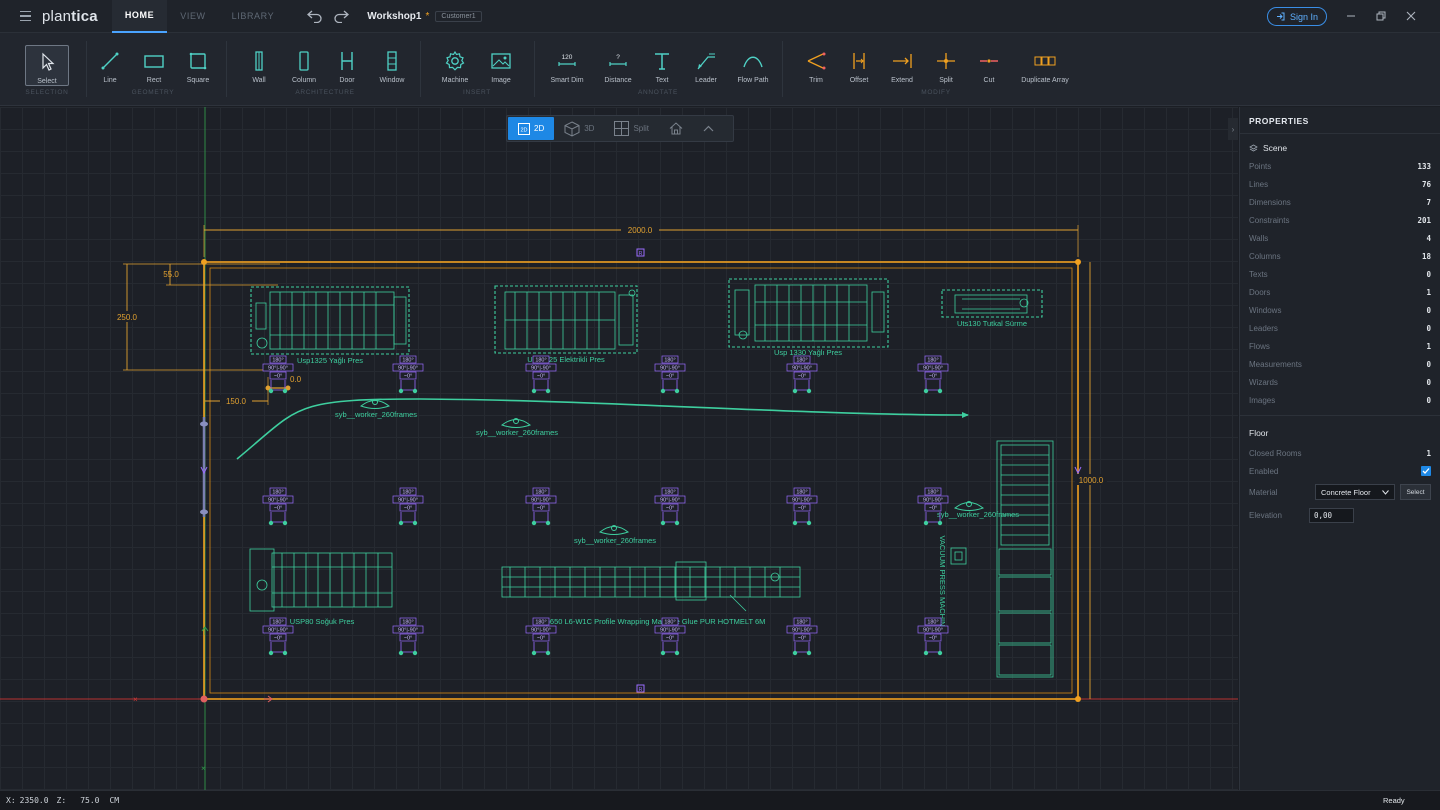 The height and width of the screenshot is (810, 1440). What do you see at coordinates (114, 800) in the screenshot?
I see `unit-label: CM` at bounding box center [114, 800].